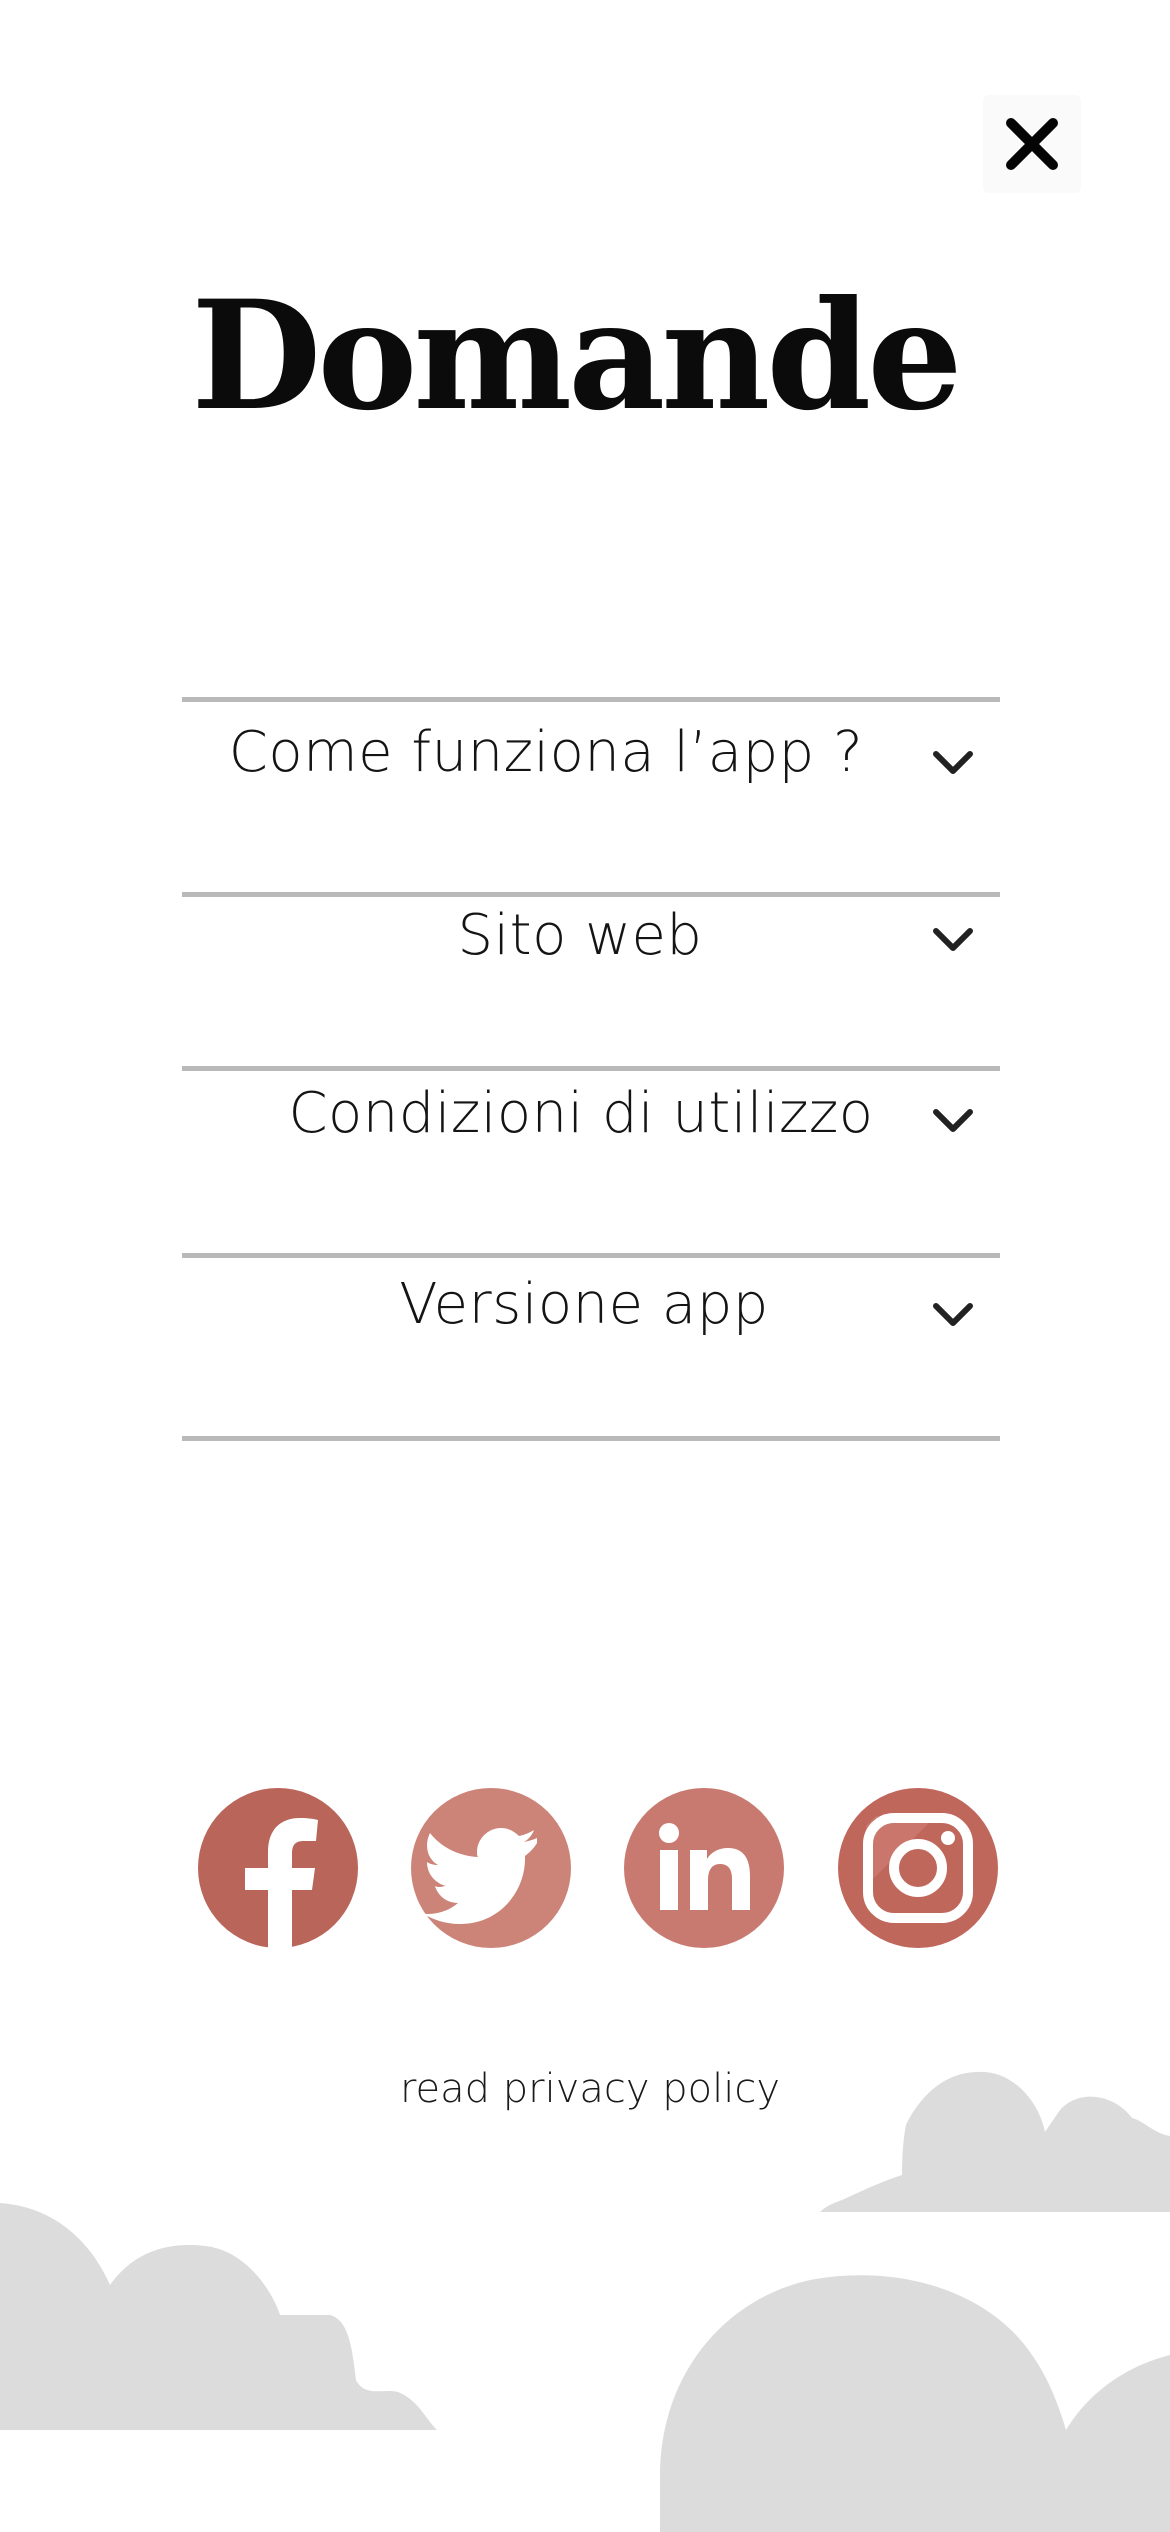 The image size is (1170, 2532). Describe the element at coordinates (576, 356) in the screenshot. I see `page-title: Domande` at that location.